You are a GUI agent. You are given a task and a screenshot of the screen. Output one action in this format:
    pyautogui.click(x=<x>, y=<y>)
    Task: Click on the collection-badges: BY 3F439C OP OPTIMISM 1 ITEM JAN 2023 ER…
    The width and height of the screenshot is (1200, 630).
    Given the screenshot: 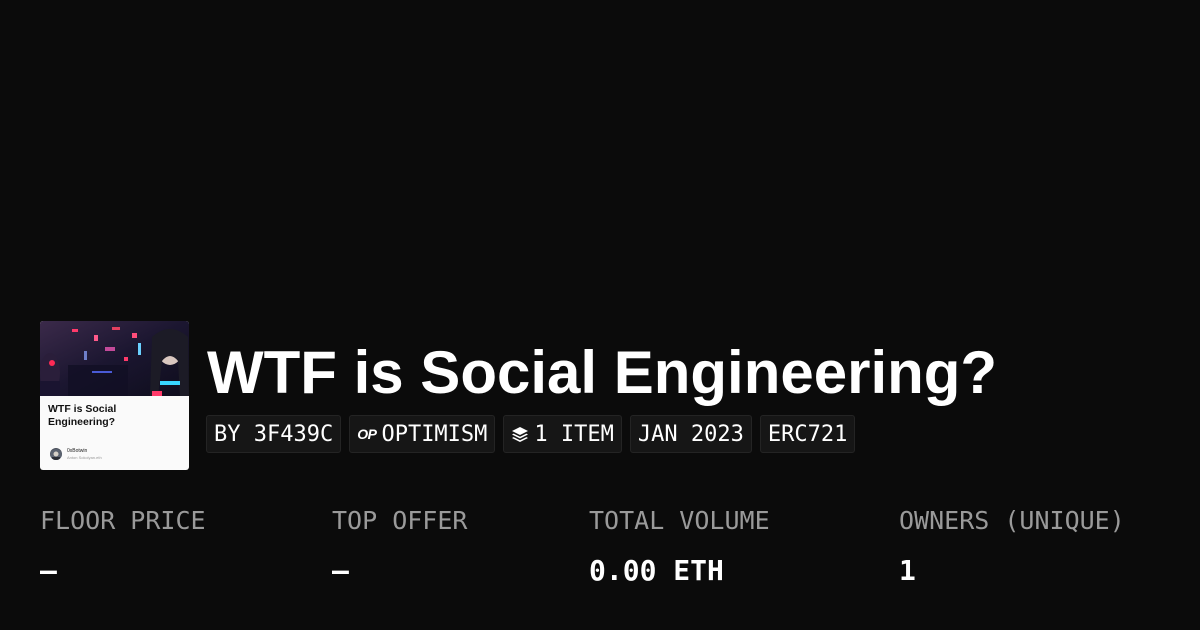 What is the action you would take?
    pyautogui.click(x=531, y=434)
    